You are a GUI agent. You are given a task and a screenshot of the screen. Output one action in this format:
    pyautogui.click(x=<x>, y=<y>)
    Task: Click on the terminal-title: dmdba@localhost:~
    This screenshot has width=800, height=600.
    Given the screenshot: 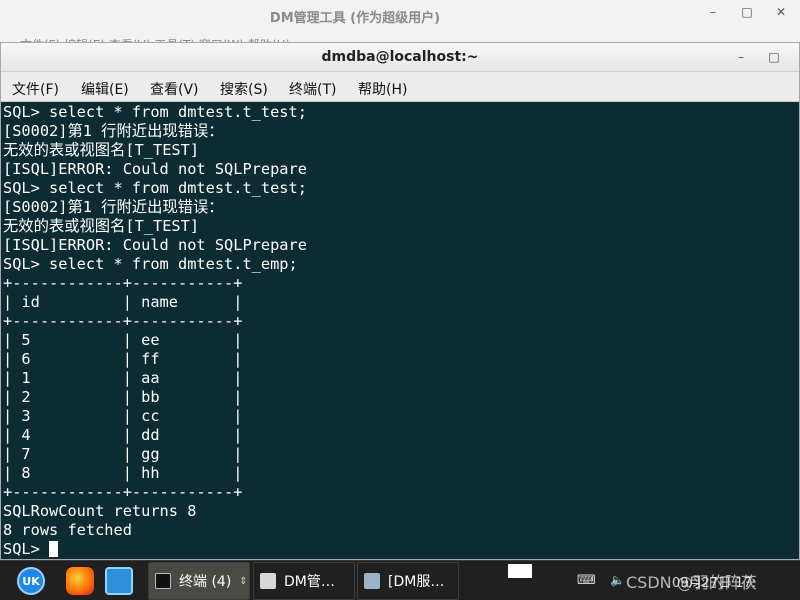 What is the action you would take?
    pyautogui.click(x=400, y=57)
    